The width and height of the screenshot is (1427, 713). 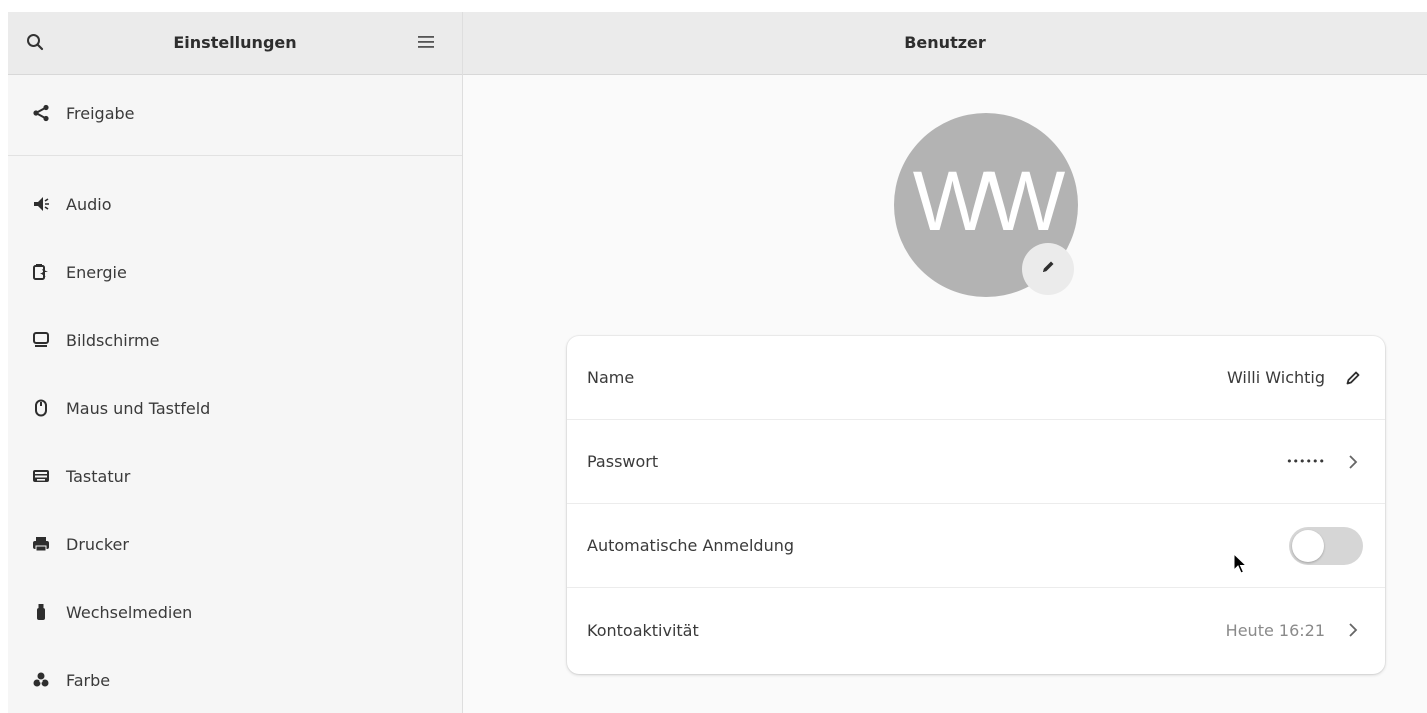 I want to click on share-icon, so click(x=41, y=113).